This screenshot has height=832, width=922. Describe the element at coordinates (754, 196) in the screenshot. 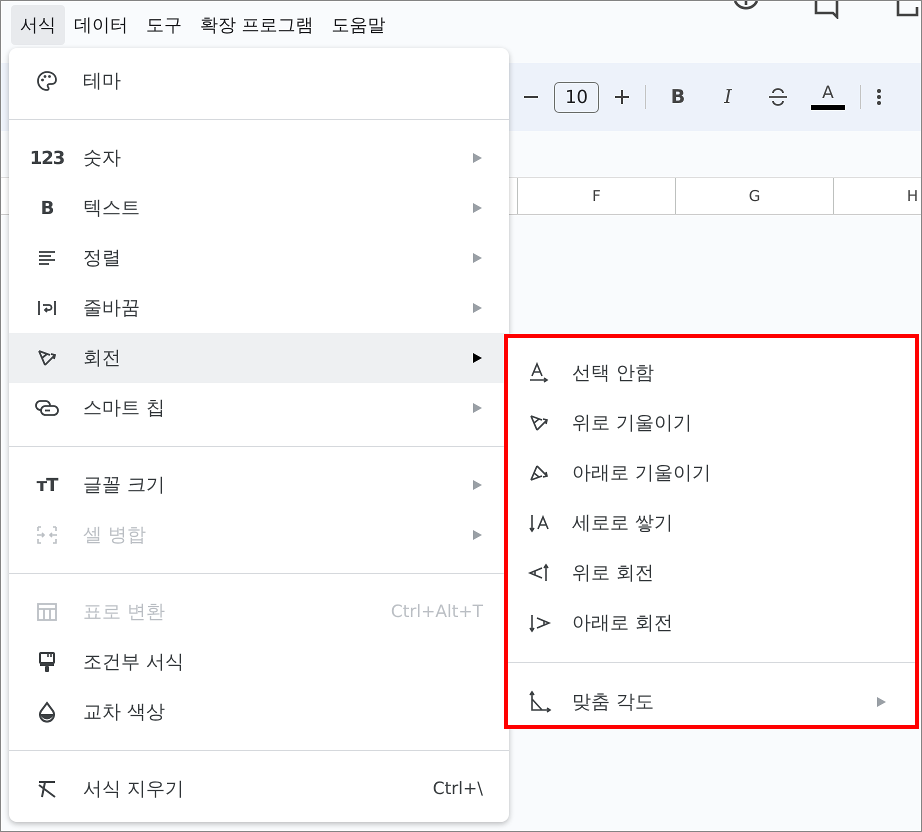

I see `column-header: G` at that location.